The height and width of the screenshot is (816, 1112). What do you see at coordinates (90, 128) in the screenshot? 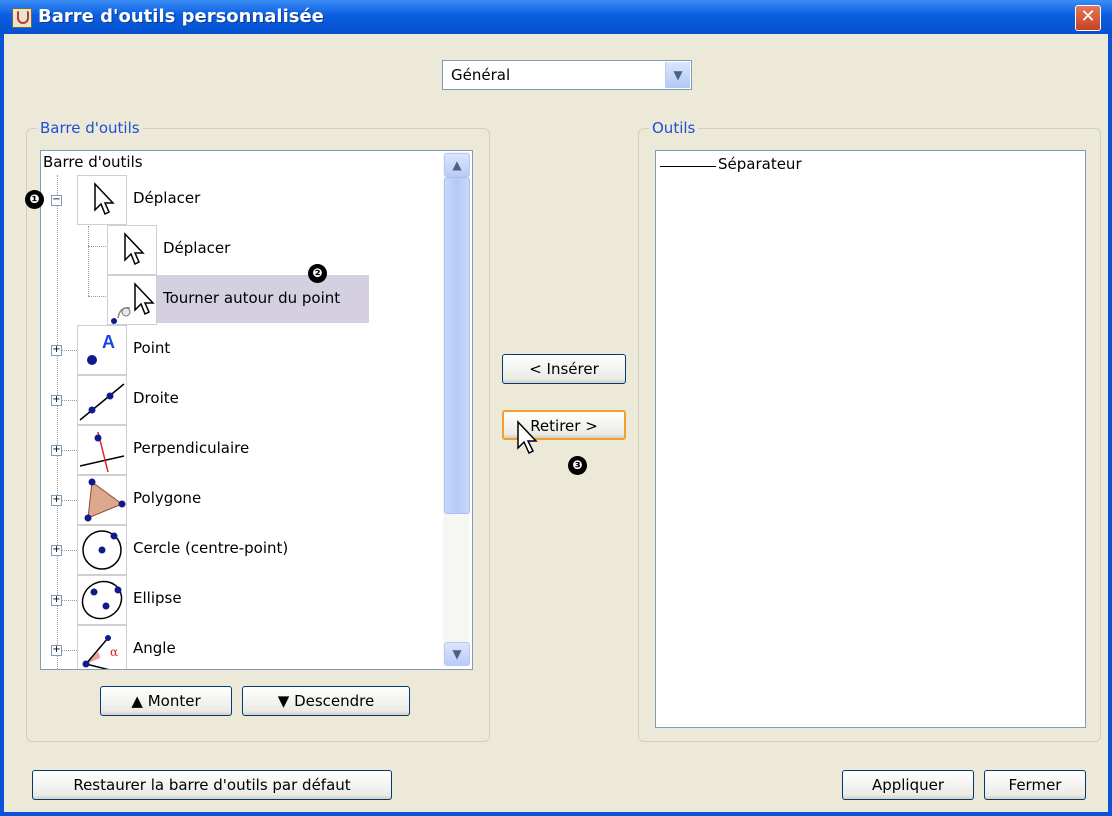
I see `toolbar-group-title: Barre d'outils` at bounding box center [90, 128].